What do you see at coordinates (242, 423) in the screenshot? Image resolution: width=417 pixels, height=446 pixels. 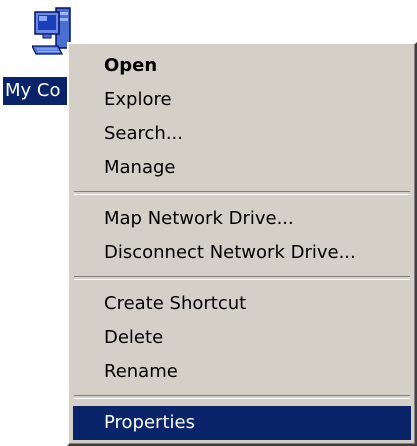 I see `menu-item-properties: Properties` at bounding box center [242, 423].